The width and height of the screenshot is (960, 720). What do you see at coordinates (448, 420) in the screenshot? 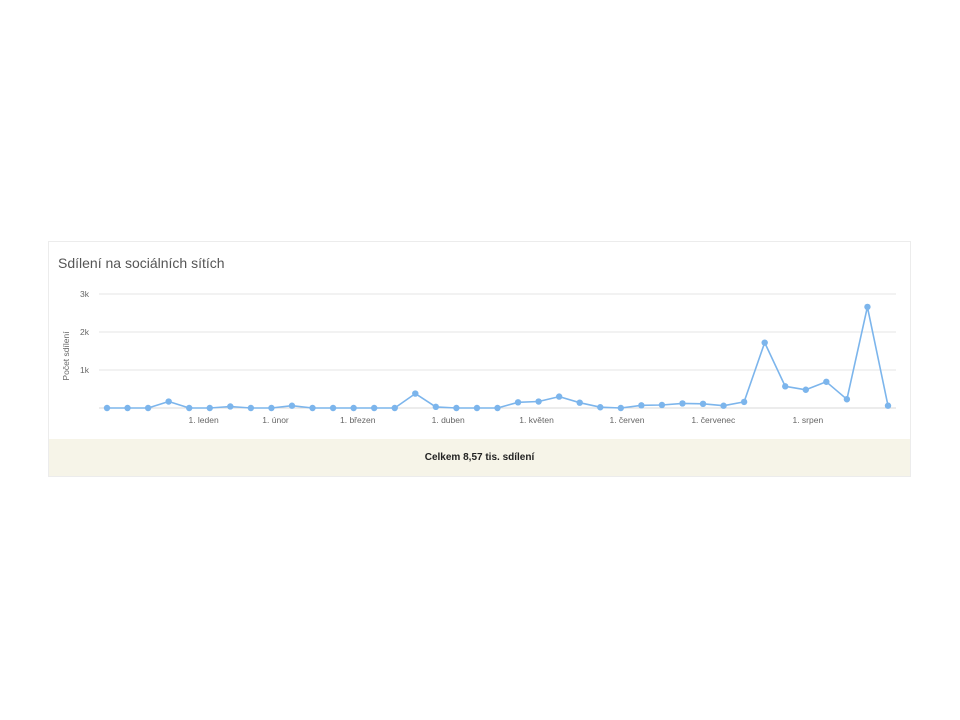
I see `x-tick-label: 1. duben` at bounding box center [448, 420].